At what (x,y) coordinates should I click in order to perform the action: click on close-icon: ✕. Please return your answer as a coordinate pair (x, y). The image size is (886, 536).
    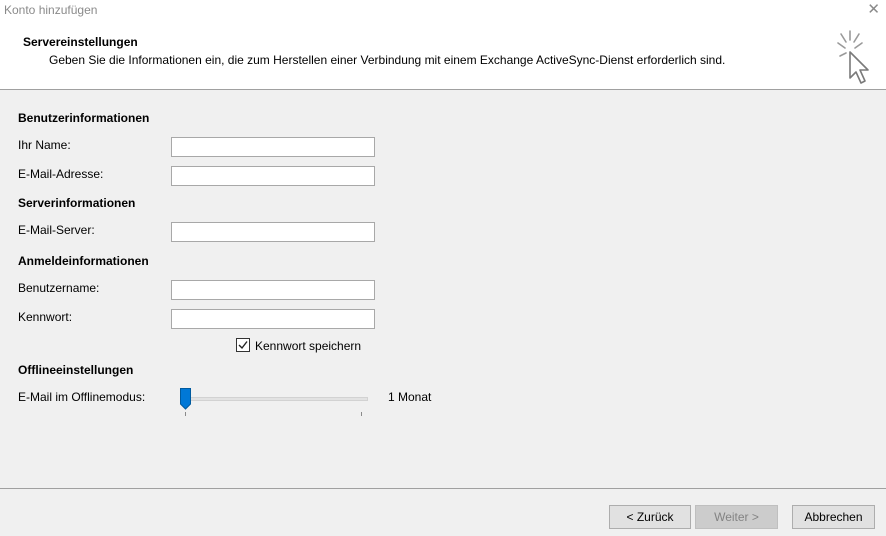
    Looking at the image, I should click on (873, 10).